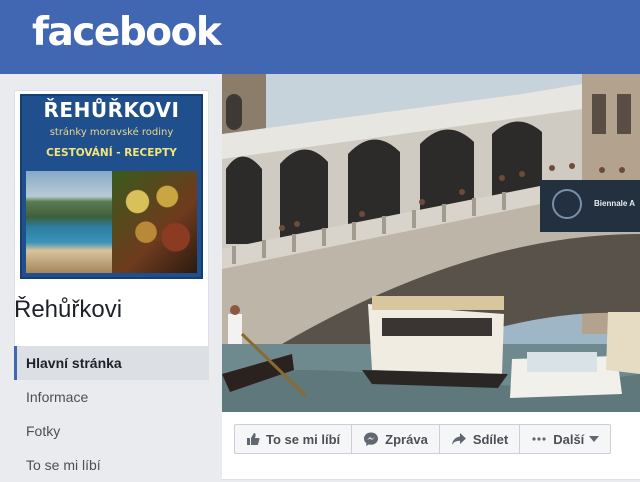 Image resolution: width=640 pixels, height=482 pixels. Describe the element at coordinates (111, 153) in the screenshot. I see `profile-image-tagline: CESTOVÁNÍ - RECEPTY` at that location.